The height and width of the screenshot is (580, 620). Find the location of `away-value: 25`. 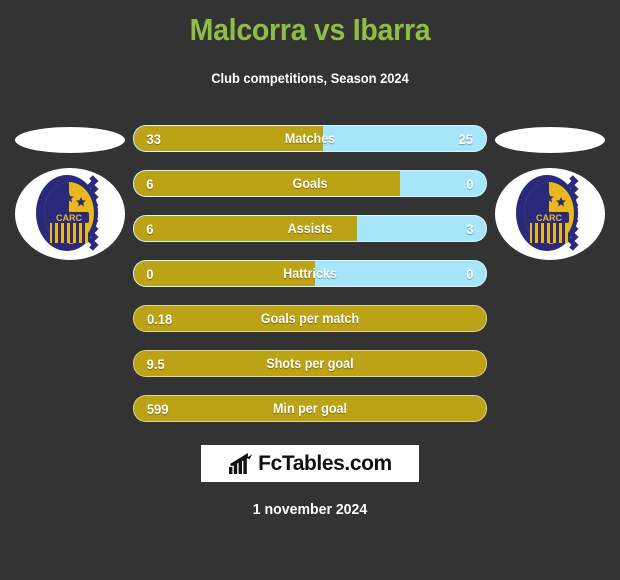

away-value: 25 is located at coordinates (466, 138).